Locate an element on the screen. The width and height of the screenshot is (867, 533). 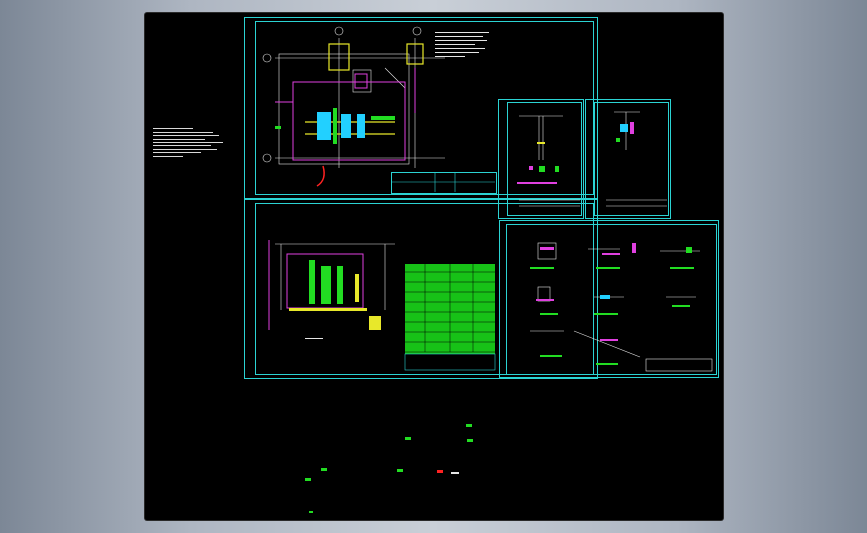
detail-a-drawing is located at coordinates (548, 161).